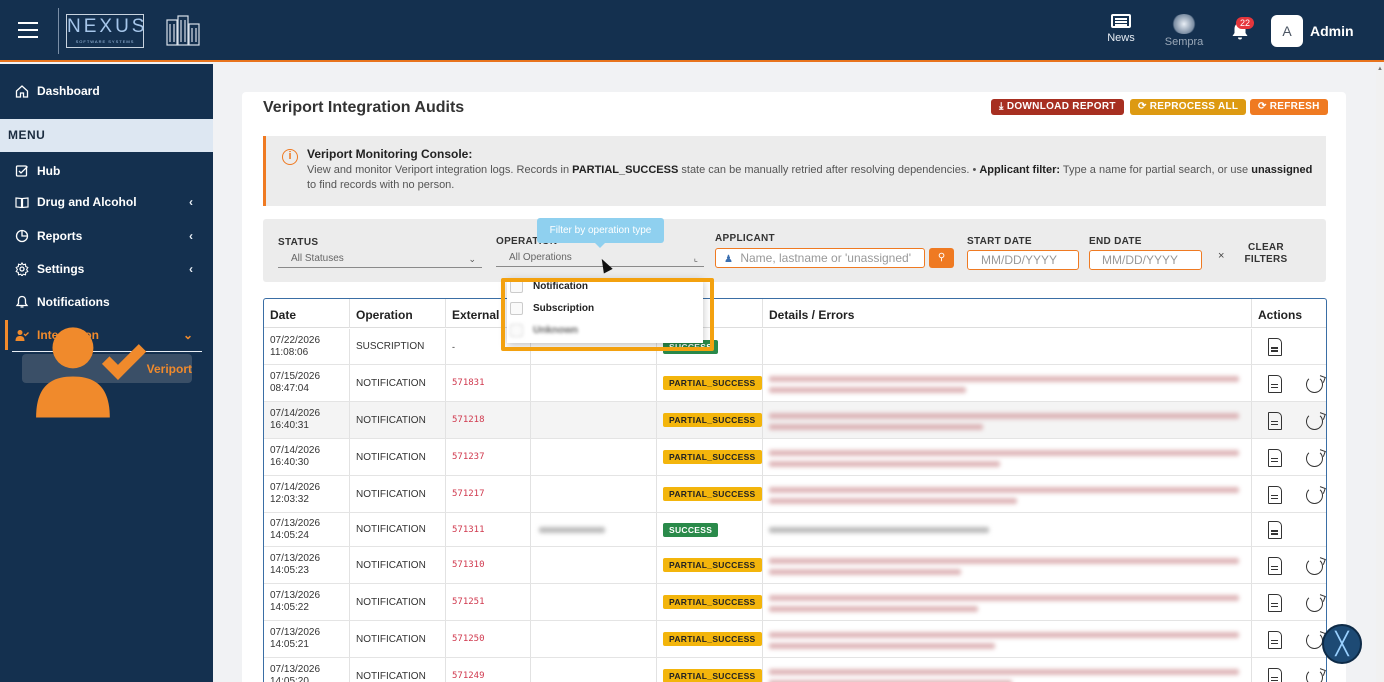 This screenshot has width=1384, height=682. I want to click on date-cell: 07/13/2026 14:05:23, so click(307, 565).